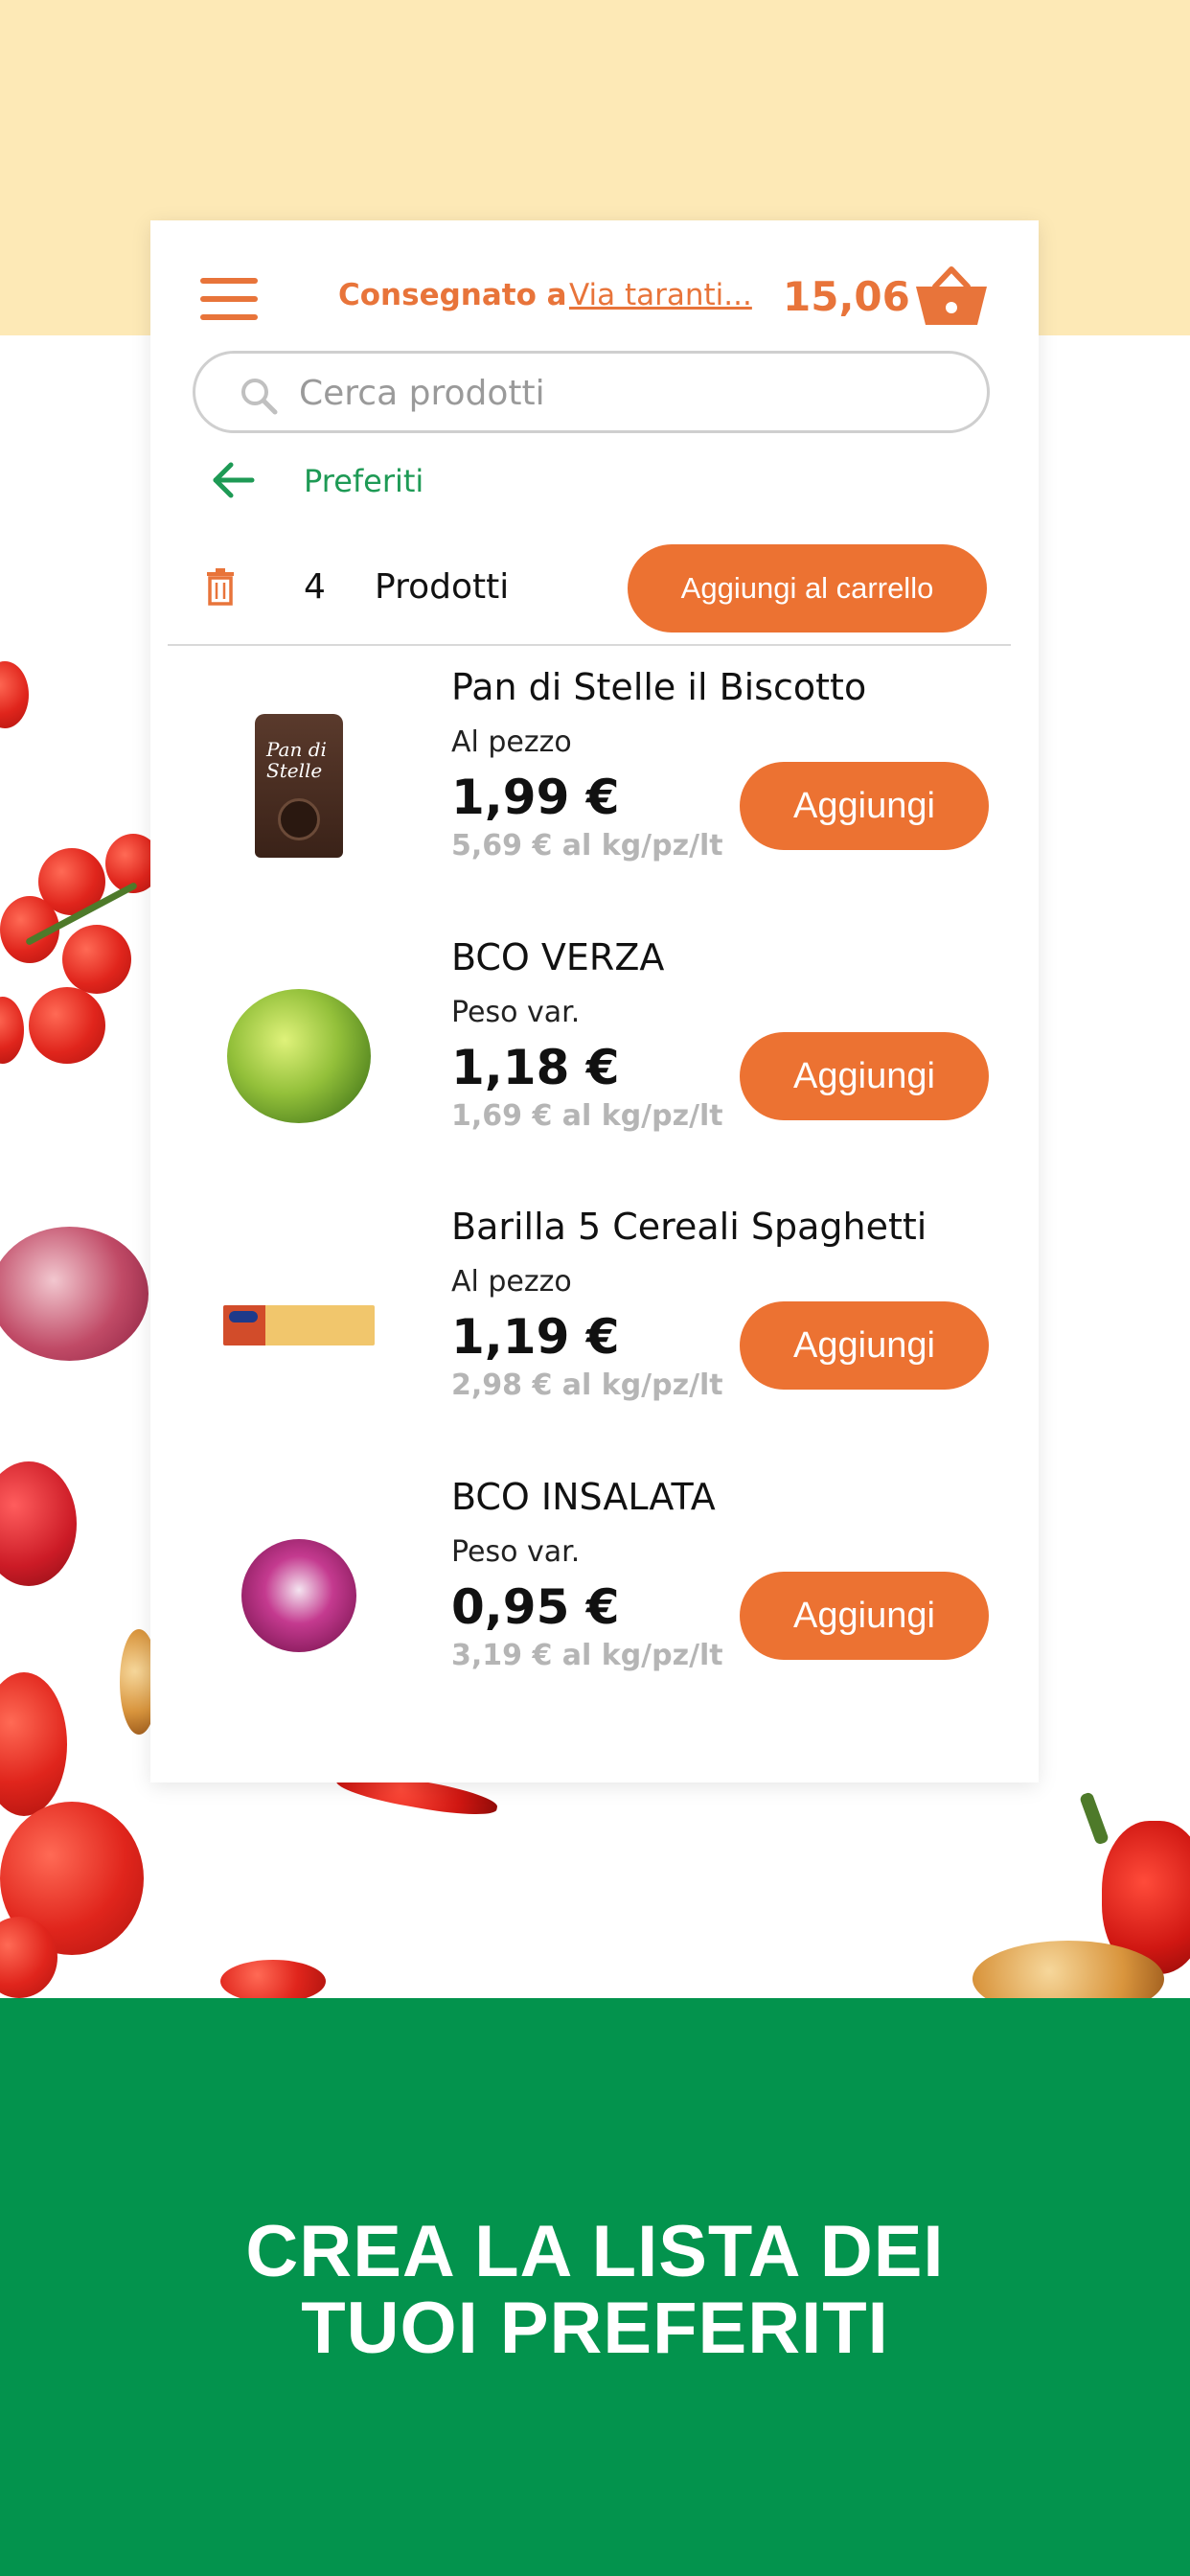 The width and height of the screenshot is (1190, 2576). I want to click on product-price: 1,18 €, so click(536, 1067).